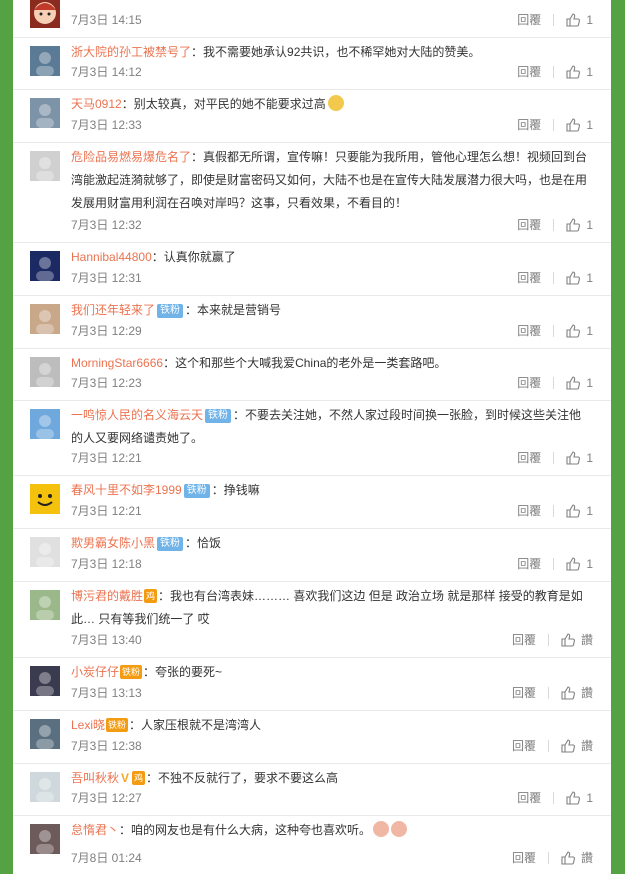 The width and height of the screenshot is (625, 874). I want to click on comment-body: 欺男霸女陈小黑 铁粉 ：恰饭, so click(332, 543).